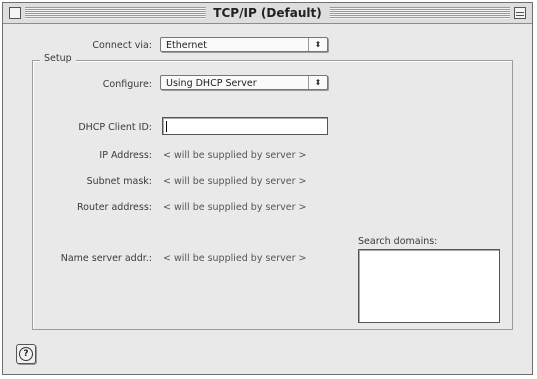 Image resolution: width=537 pixels, height=379 pixels. I want to click on name-server-value: < will be supplied by server >, so click(235, 258).